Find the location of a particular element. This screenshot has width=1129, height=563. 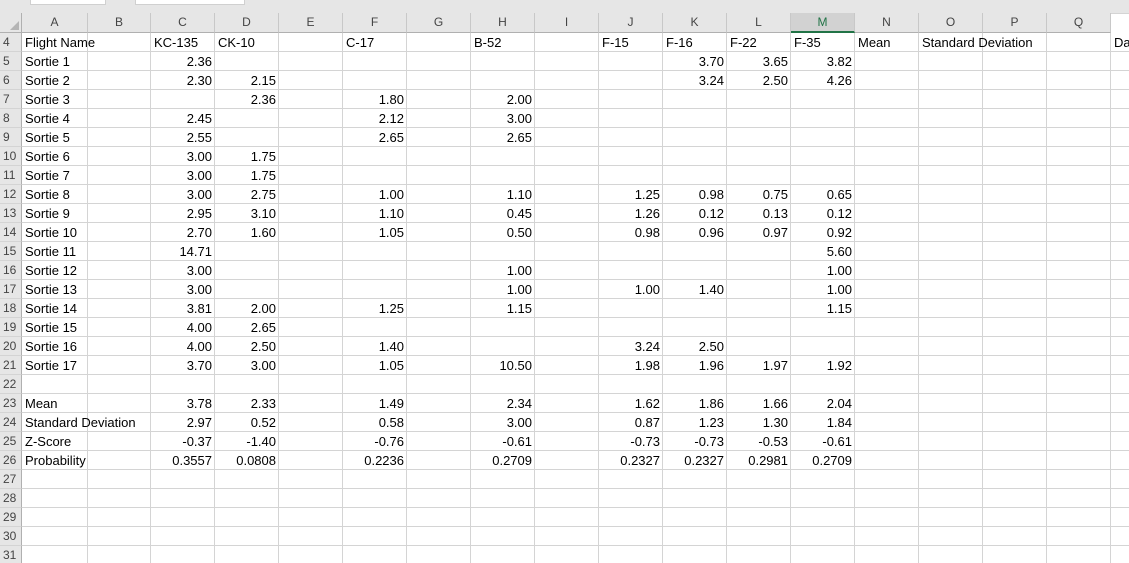

column-header-i: I is located at coordinates (567, 23).